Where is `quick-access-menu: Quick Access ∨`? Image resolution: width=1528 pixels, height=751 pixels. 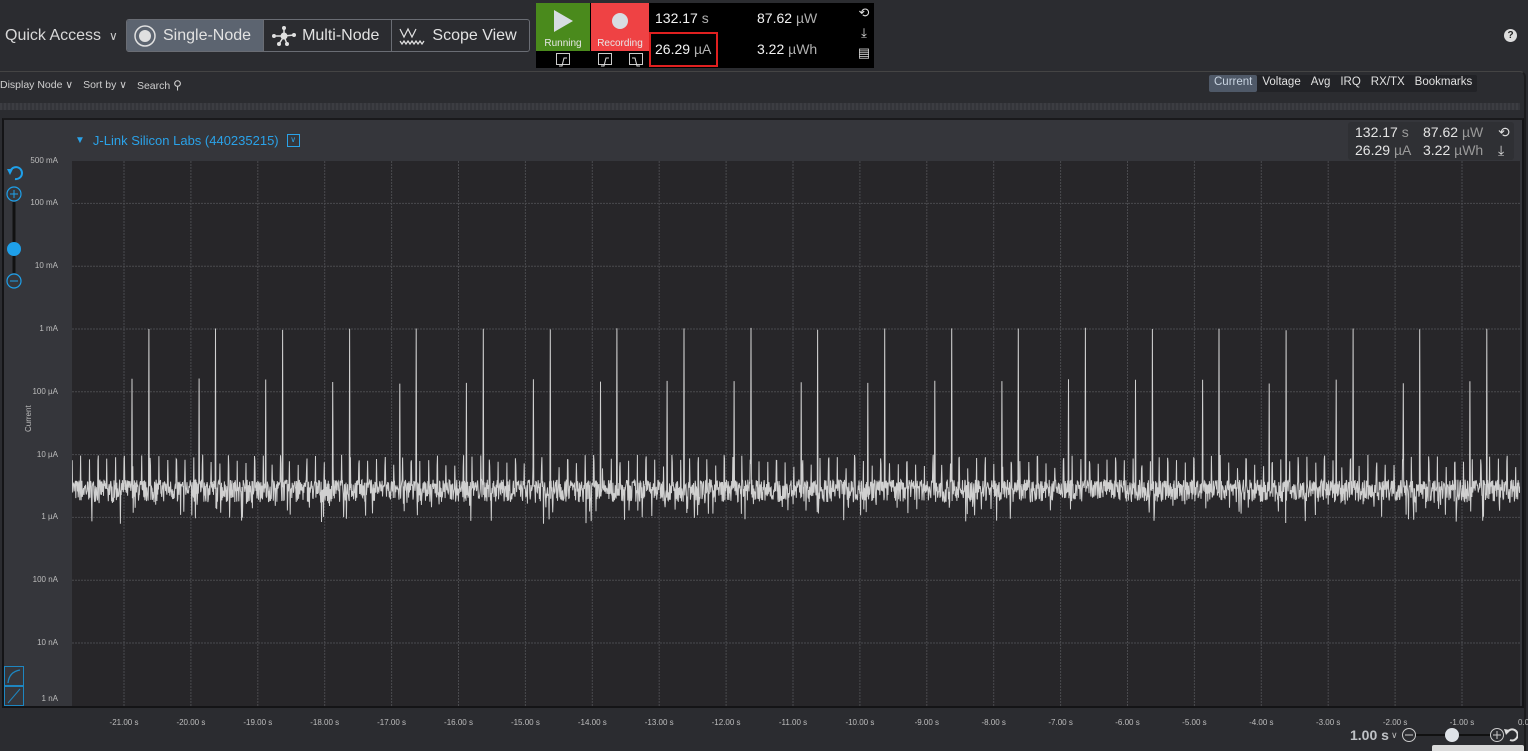
quick-access-menu: Quick Access ∨ is located at coordinates (61, 36).